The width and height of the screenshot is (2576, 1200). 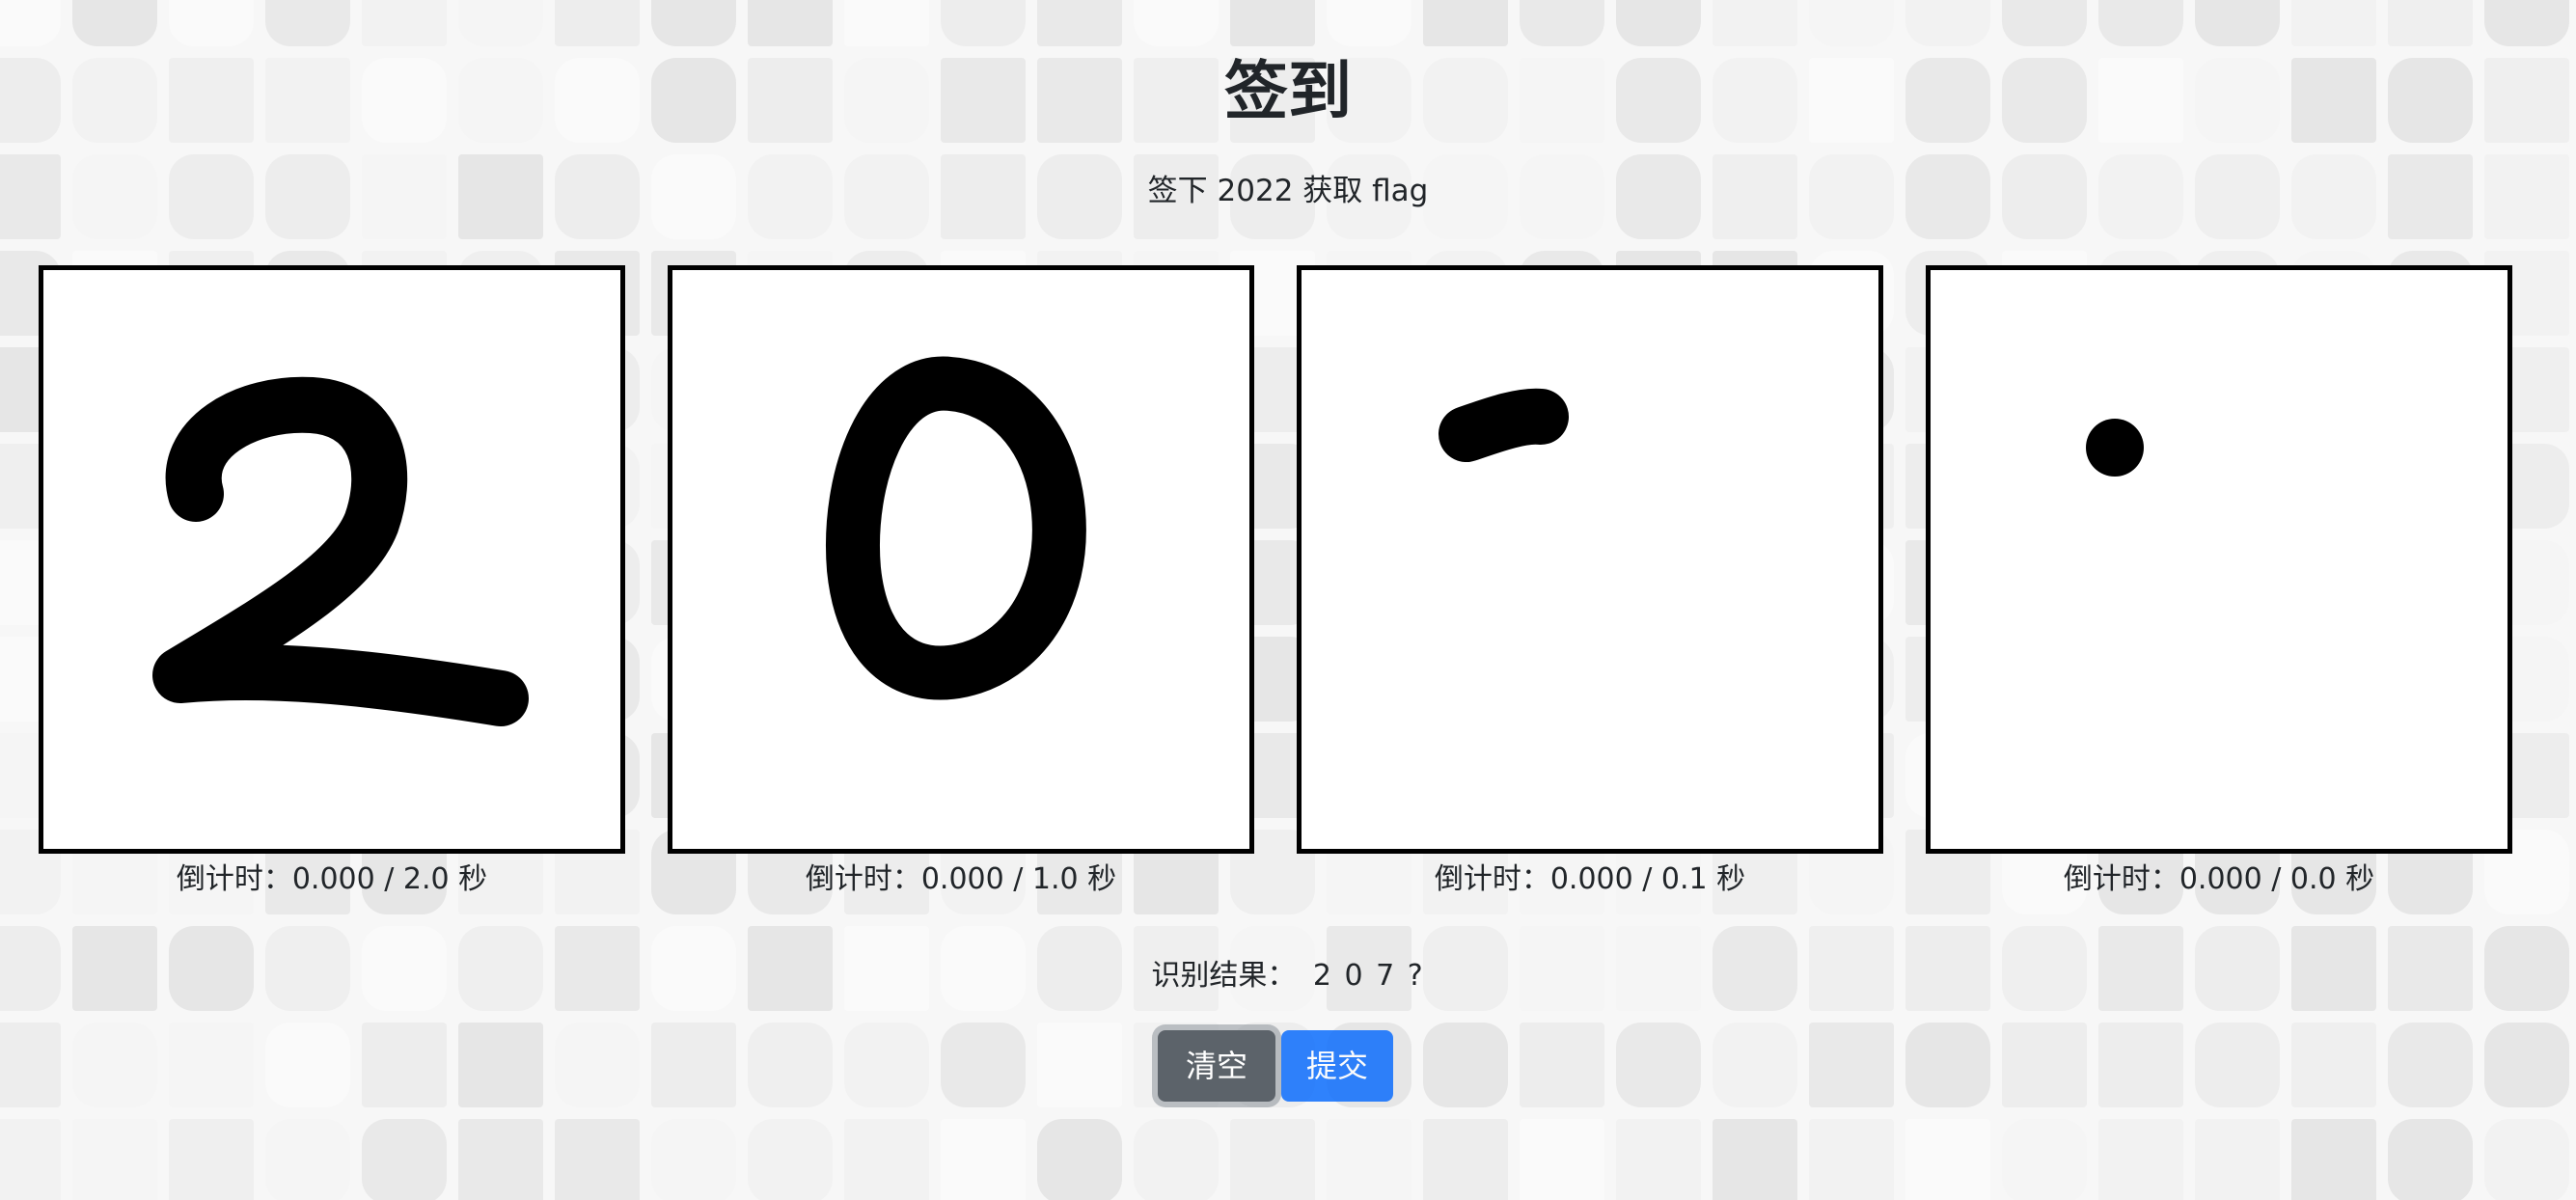 What do you see at coordinates (1288, 91) in the screenshot?
I see `page-title: 签到` at bounding box center [1288, 91].